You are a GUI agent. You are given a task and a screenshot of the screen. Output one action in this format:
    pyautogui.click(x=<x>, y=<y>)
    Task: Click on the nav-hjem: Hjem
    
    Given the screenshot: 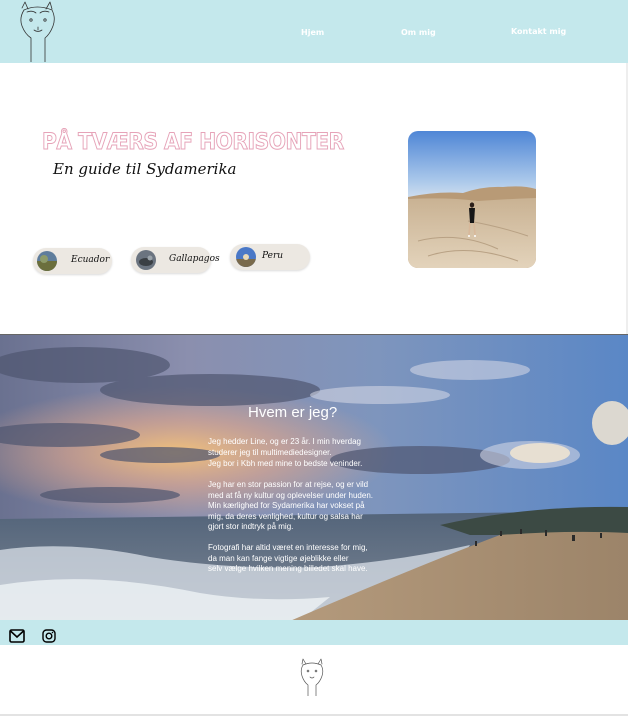 What is the action you would take?
    pyautogui.click(x=312, y=32)
    